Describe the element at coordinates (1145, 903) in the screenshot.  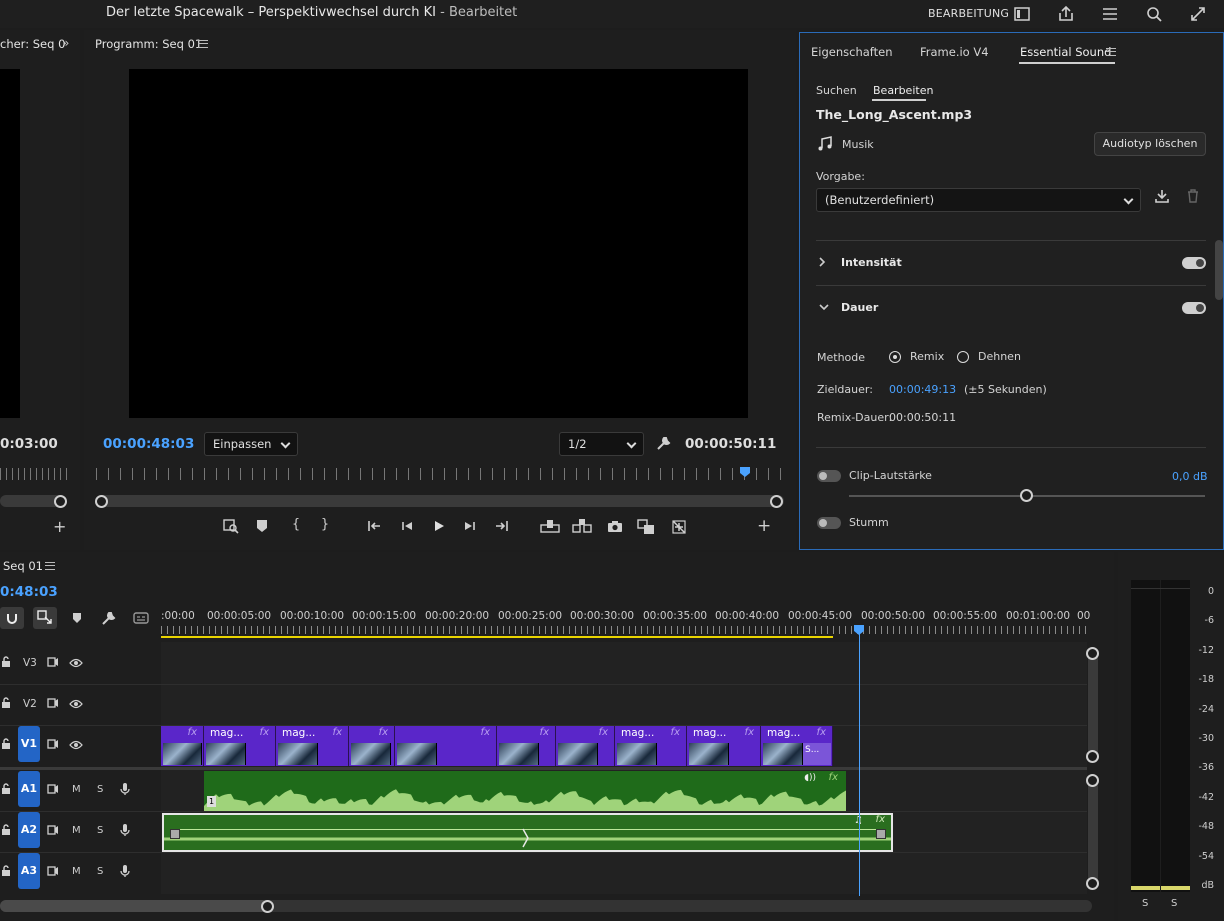
I see `meter-solo-left: S` at that location.